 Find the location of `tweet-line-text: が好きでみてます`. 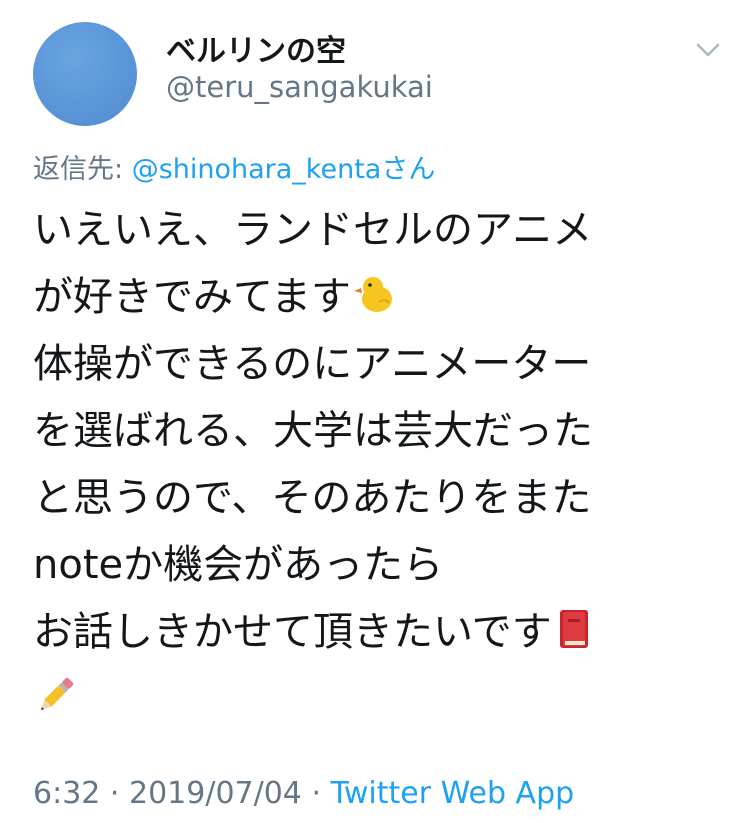

tweet-line-text: が好きでみてます is located at coordinates (192, 297).